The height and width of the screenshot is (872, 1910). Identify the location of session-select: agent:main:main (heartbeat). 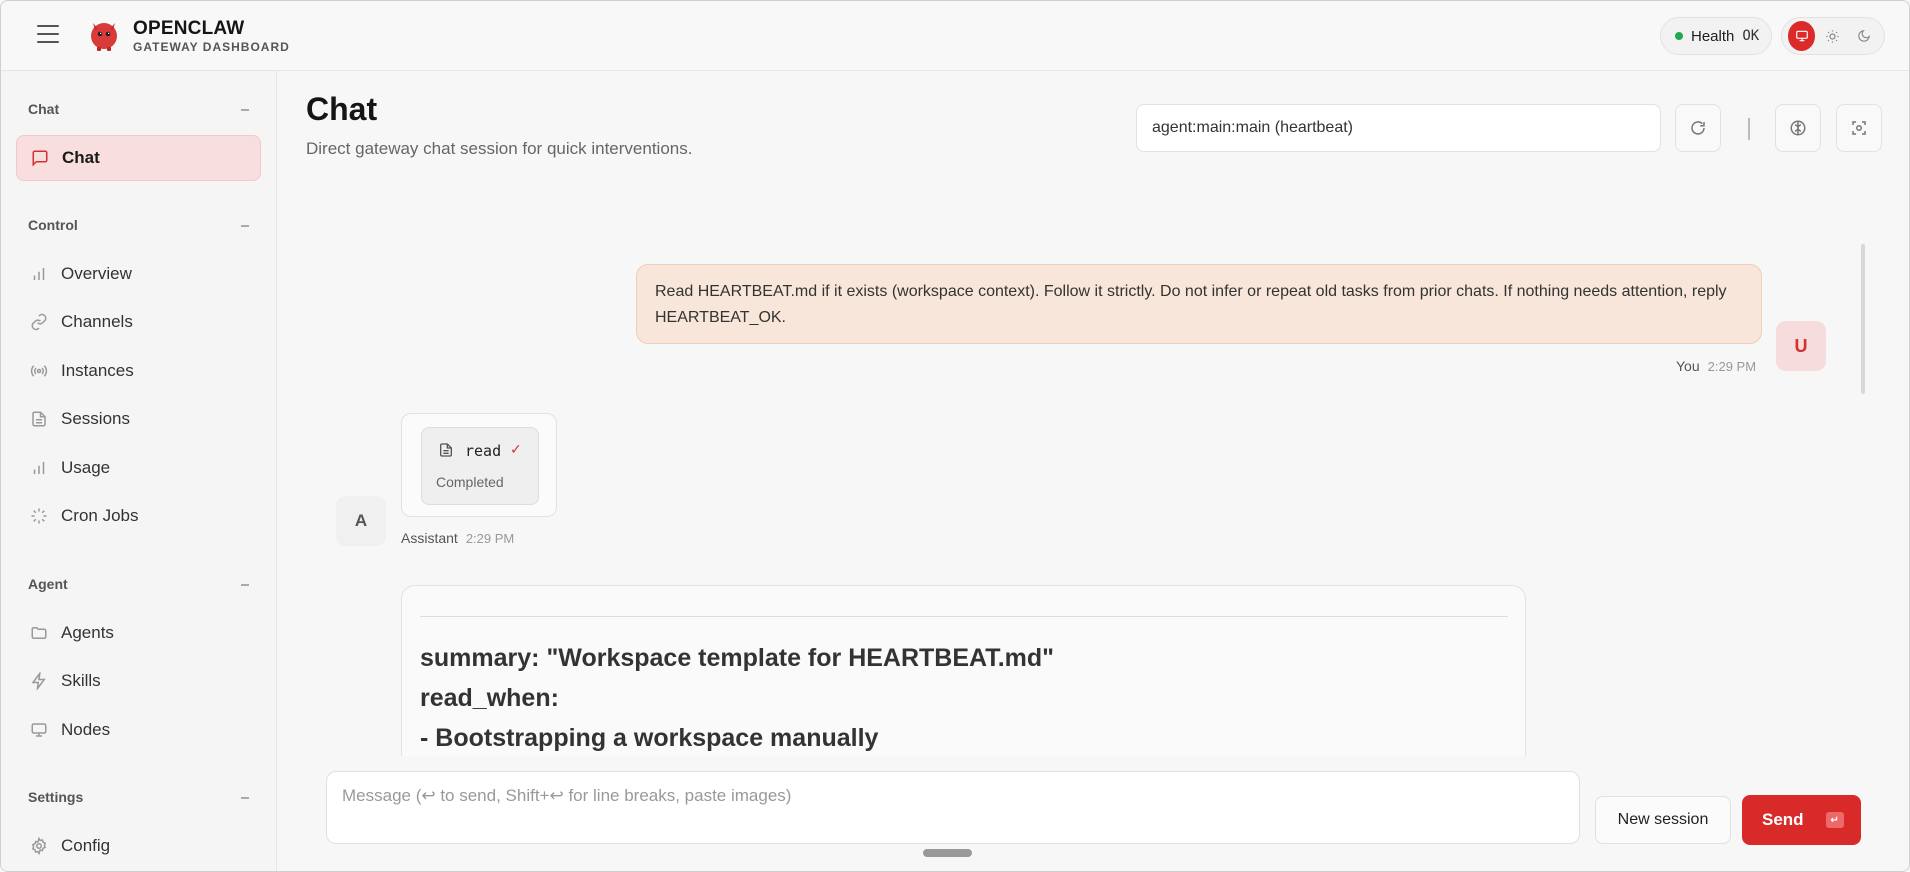
(1398, 128).